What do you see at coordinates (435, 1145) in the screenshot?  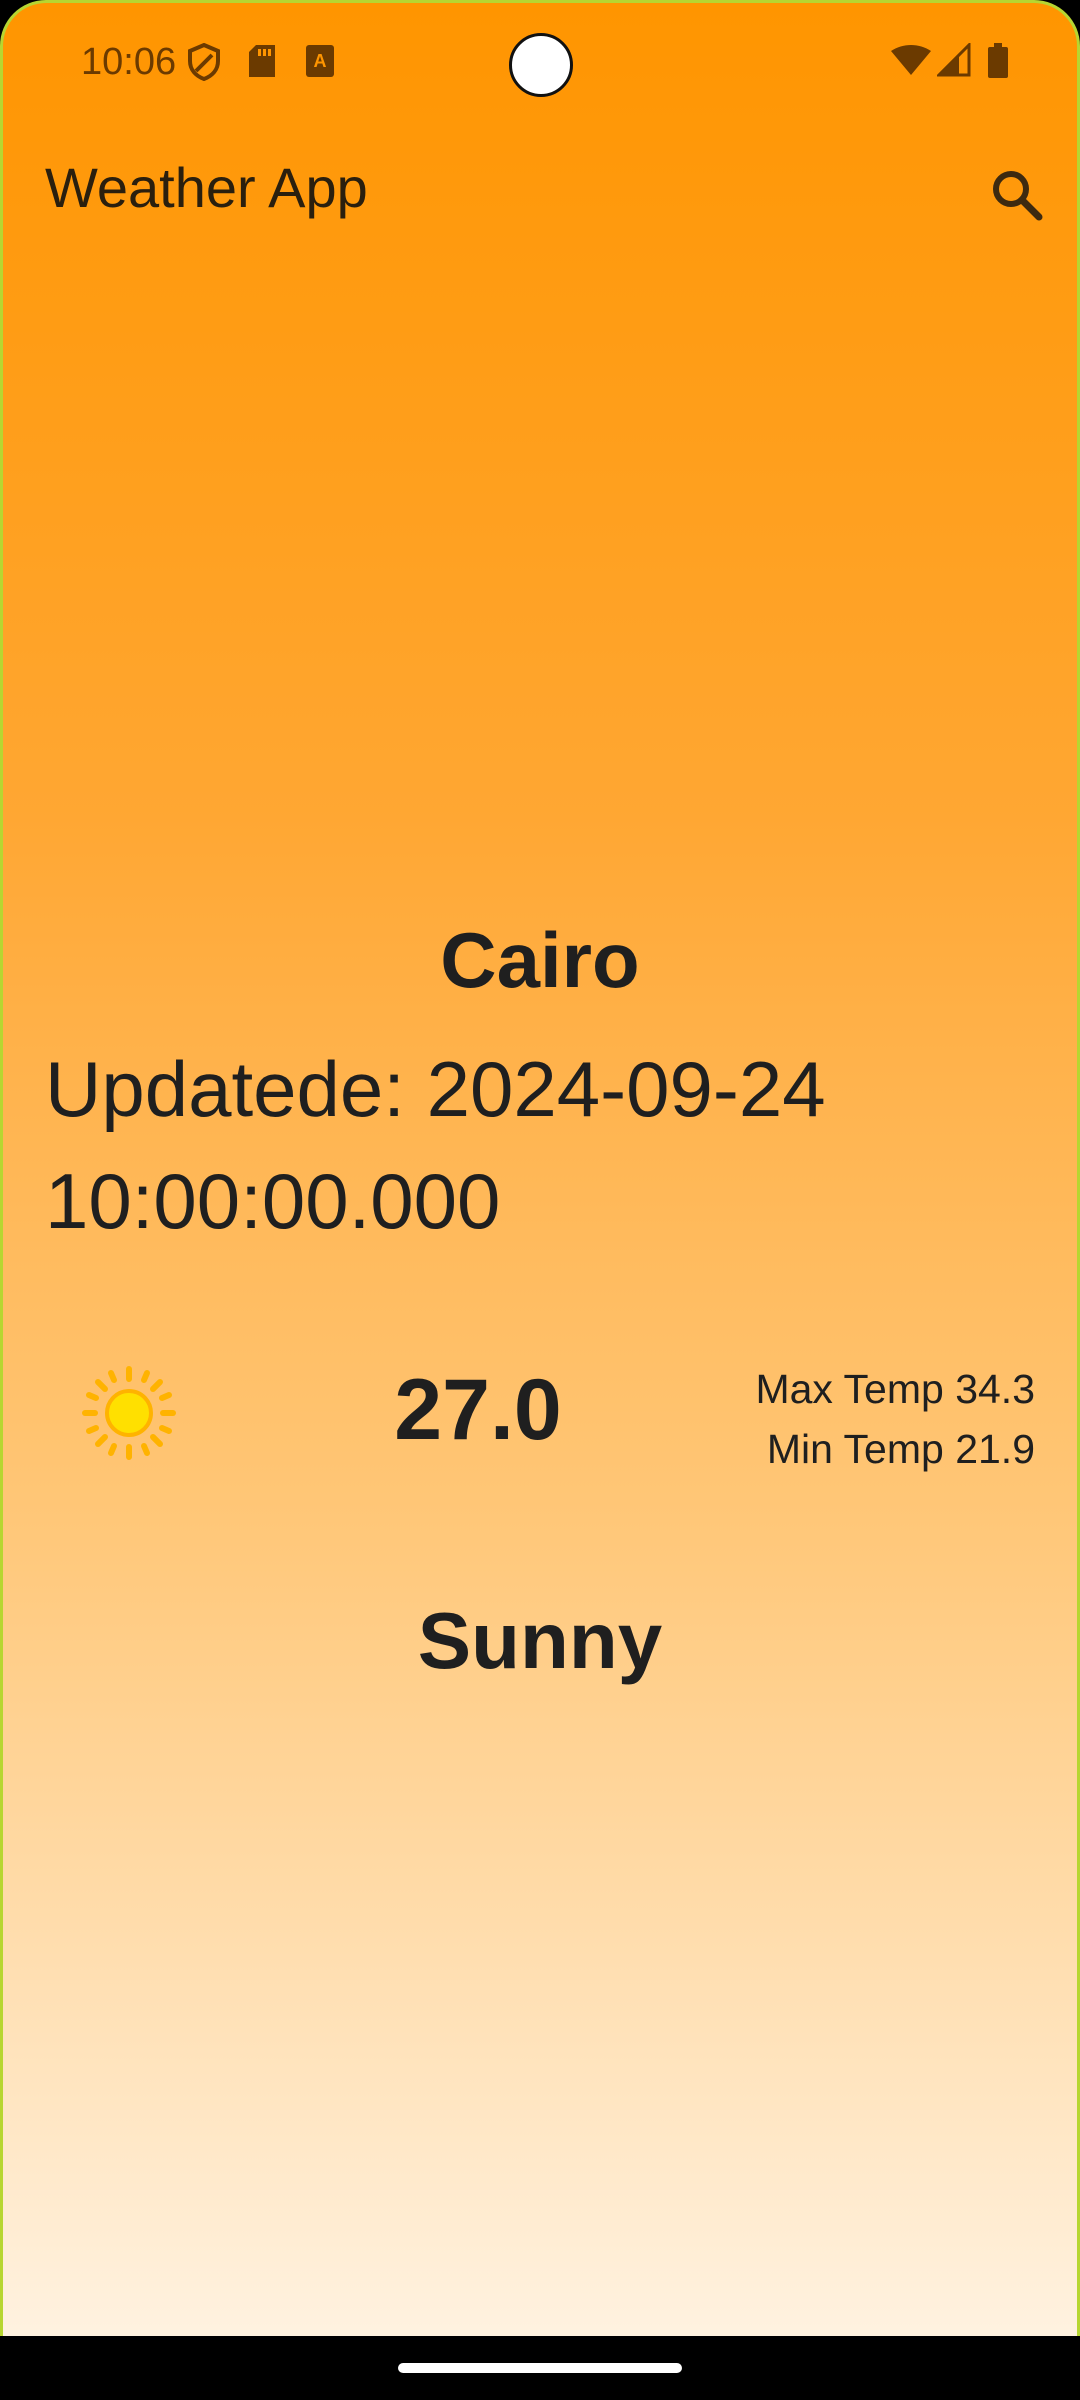 I see `updated-timestamp: Updatede: 2024-09-24 10:00:00.000` at bounding box center [435, 1145].